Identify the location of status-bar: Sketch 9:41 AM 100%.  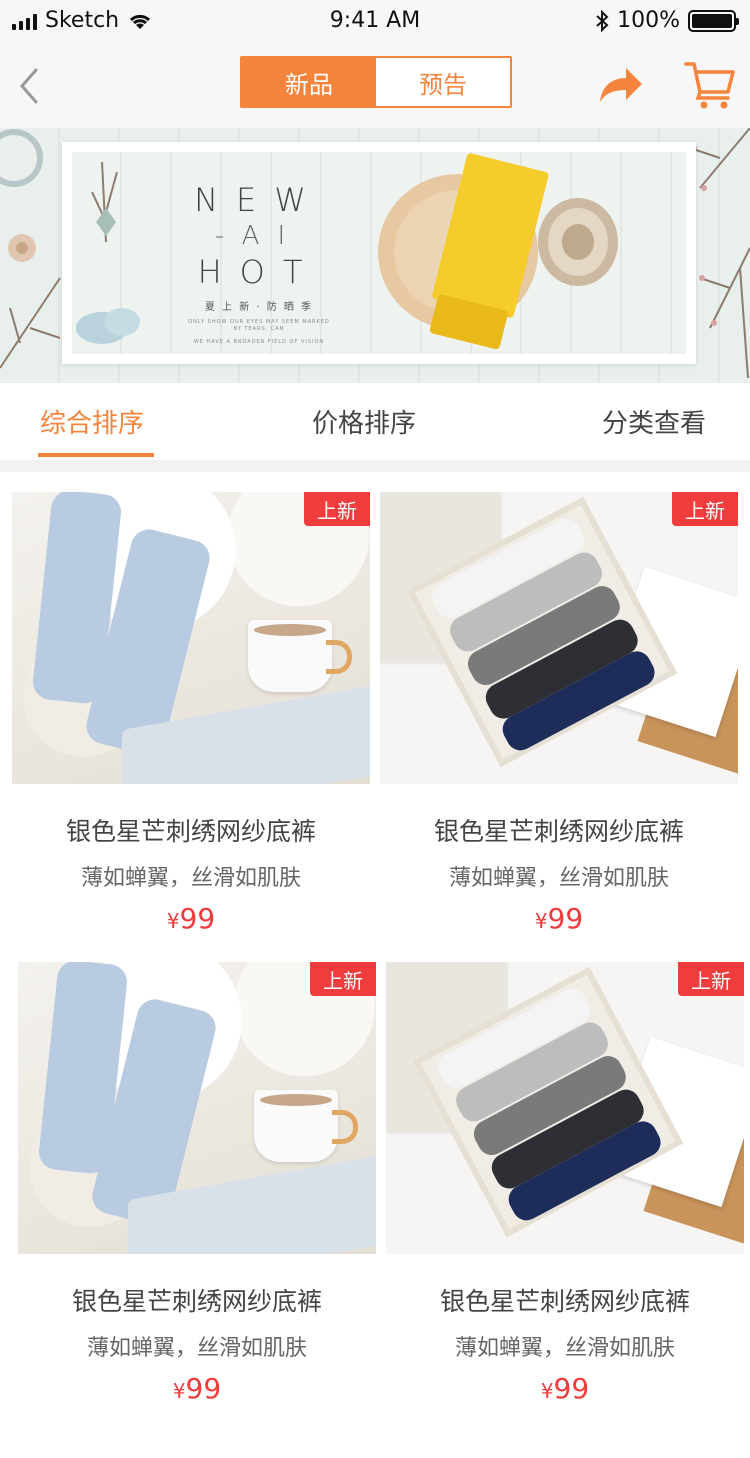
(375, 20).